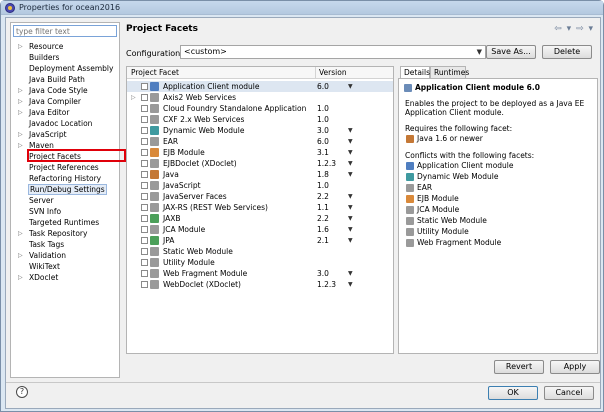 Image resolution: width=604 pixels, height=412 pixels. Describe the element at coordinates (65, 189) in the screenshot. I see `tree-item: Run/Debug Settings` at that location.